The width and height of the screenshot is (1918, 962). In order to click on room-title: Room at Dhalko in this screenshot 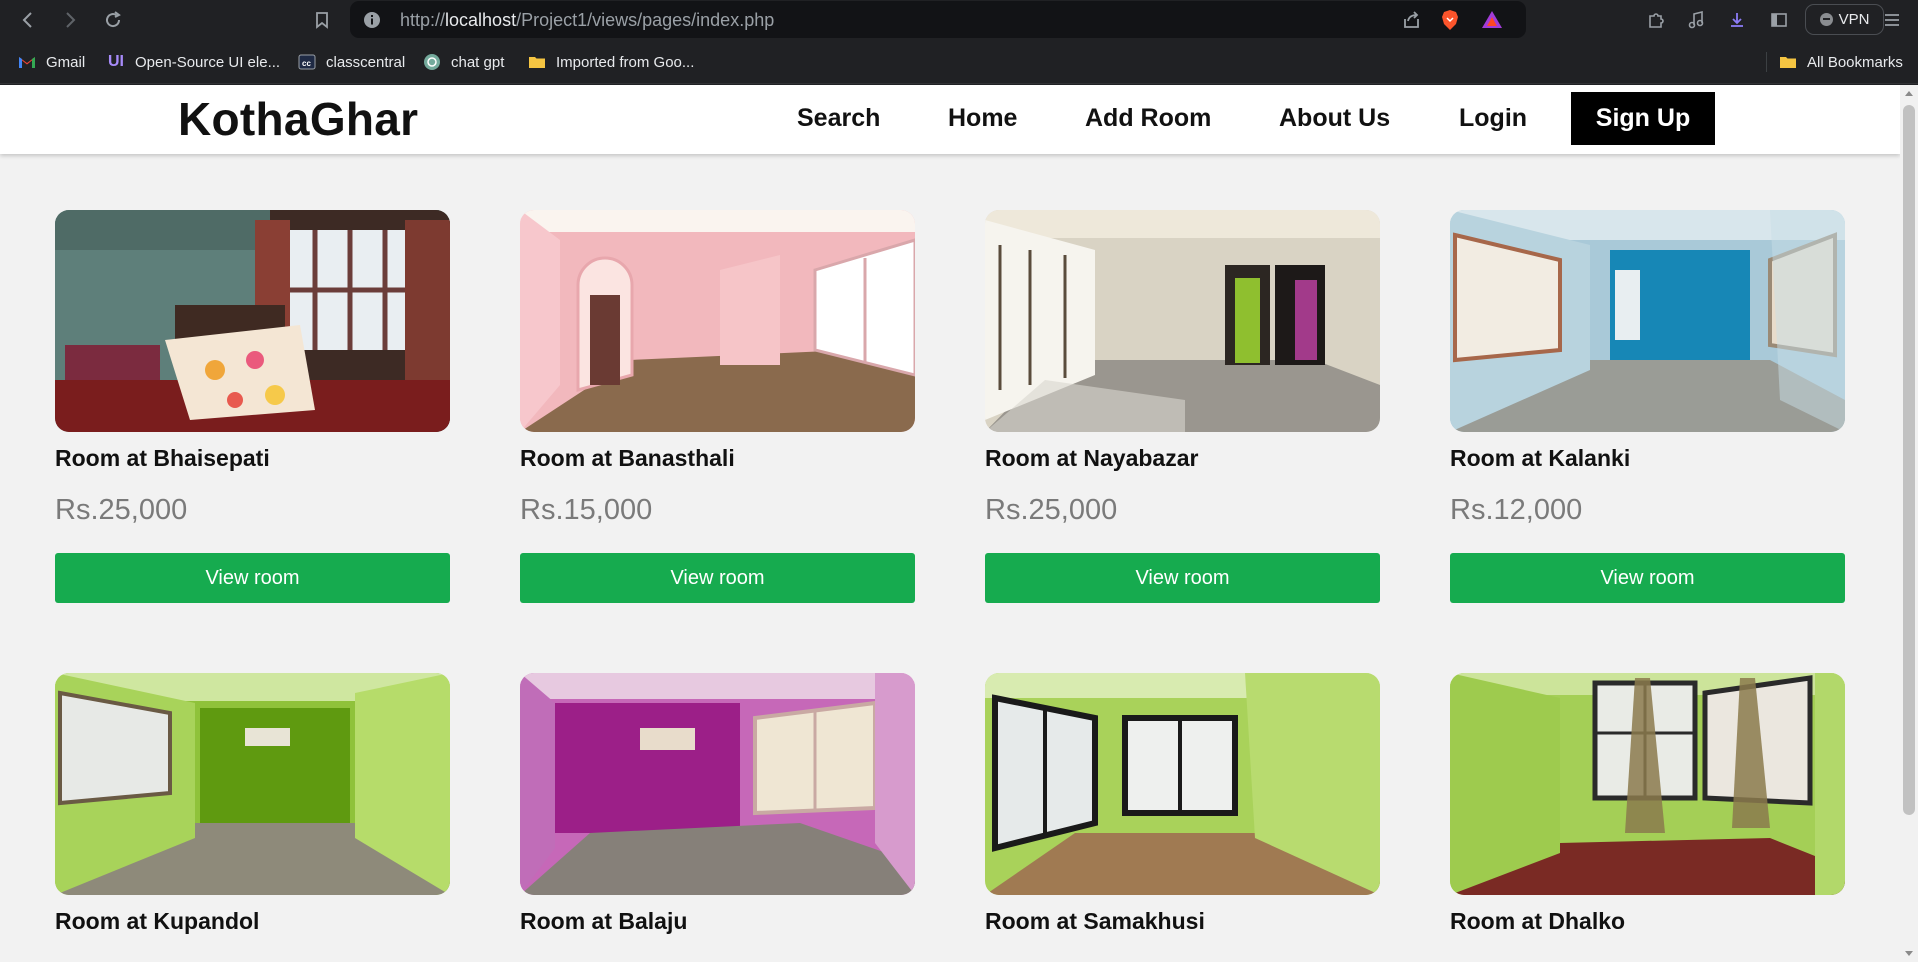, I will do `click(1538, 921)`.